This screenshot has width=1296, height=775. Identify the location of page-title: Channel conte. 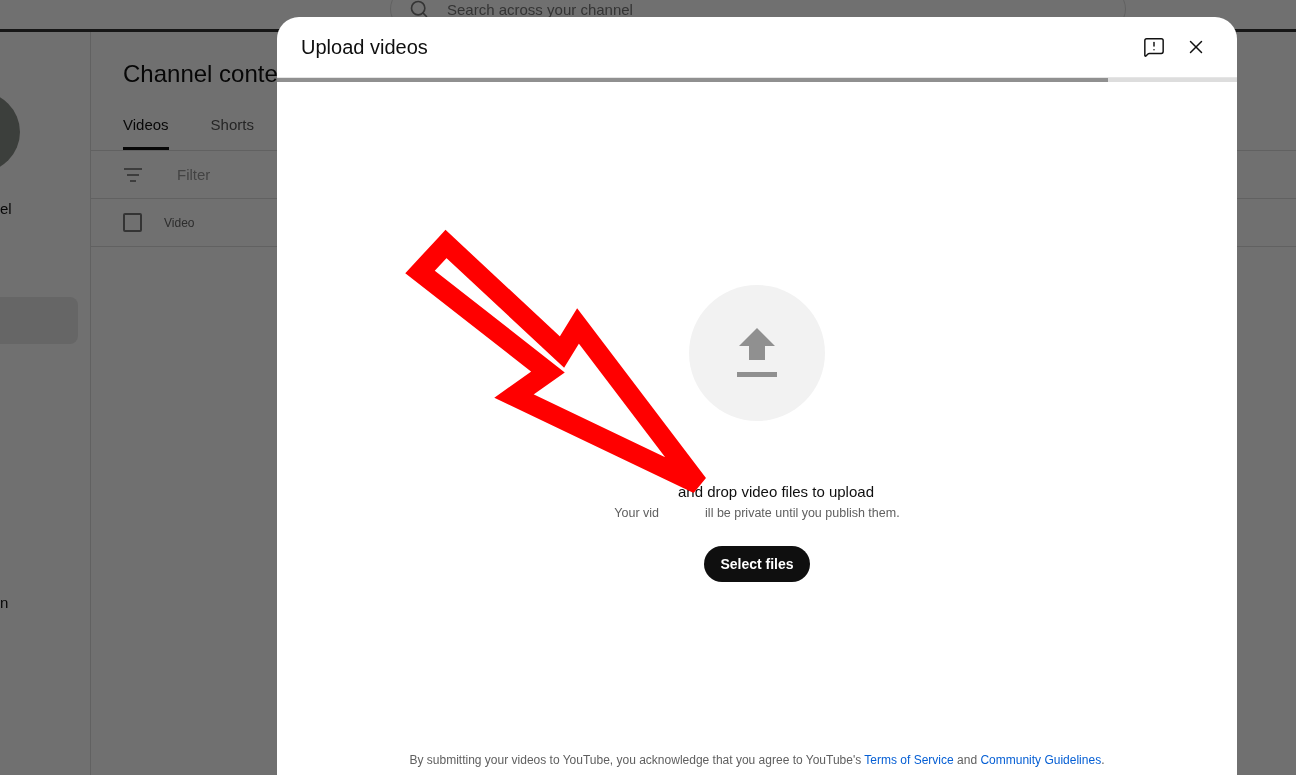
(201, 74).